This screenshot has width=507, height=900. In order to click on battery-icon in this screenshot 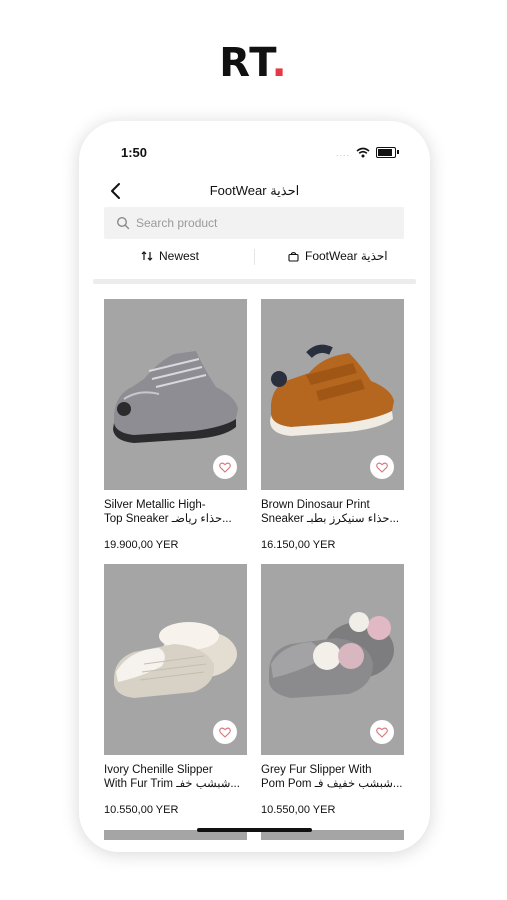, I will do `click(387, 152)`.